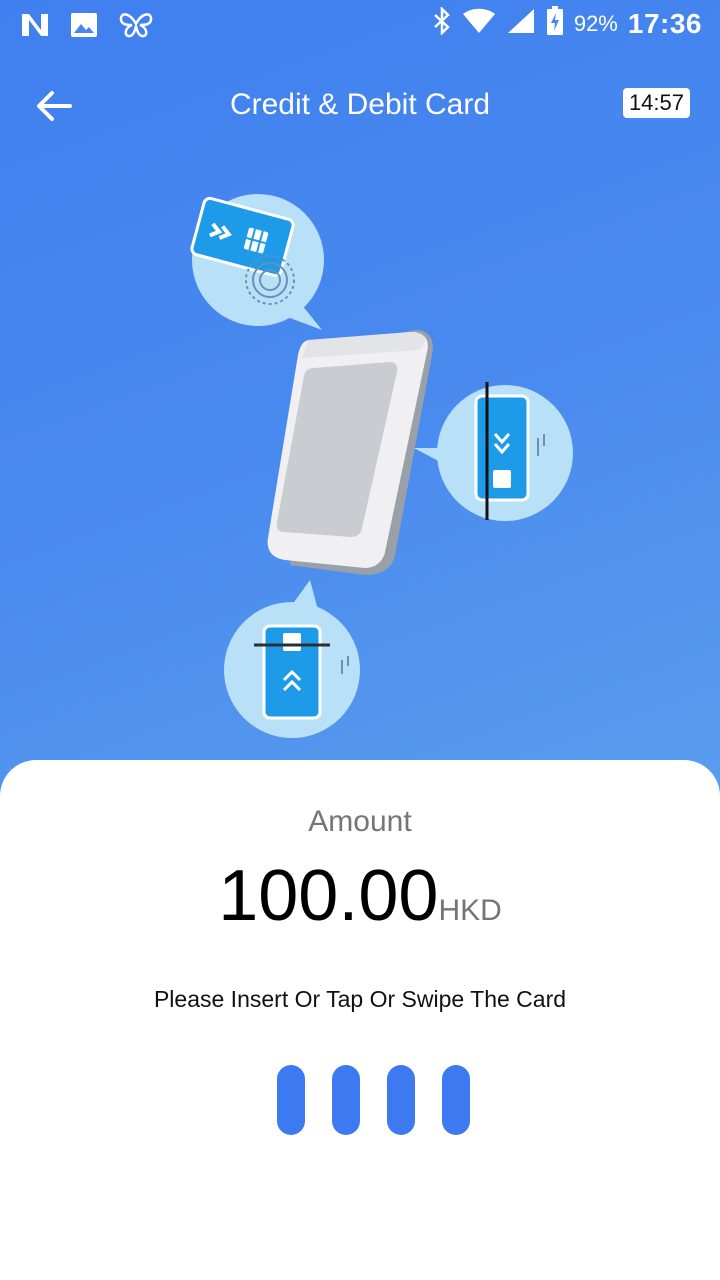 The width and height of the screenshot is (720, 1280). I want to click on insert-card-bubble-icon, so click(292, 659).